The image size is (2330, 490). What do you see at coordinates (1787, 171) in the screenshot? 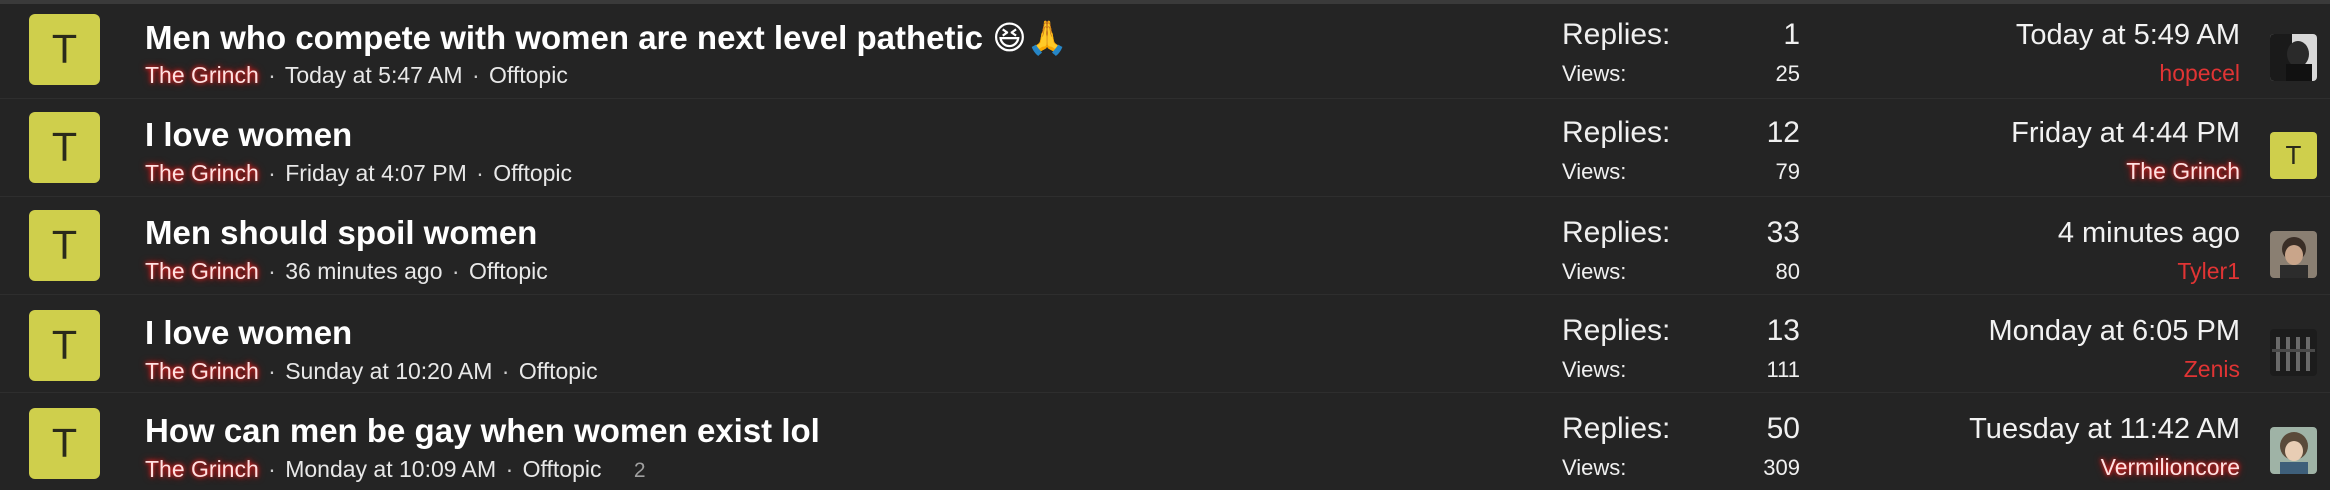
I see `views-count: 79` at bounding box center [1787, 171].